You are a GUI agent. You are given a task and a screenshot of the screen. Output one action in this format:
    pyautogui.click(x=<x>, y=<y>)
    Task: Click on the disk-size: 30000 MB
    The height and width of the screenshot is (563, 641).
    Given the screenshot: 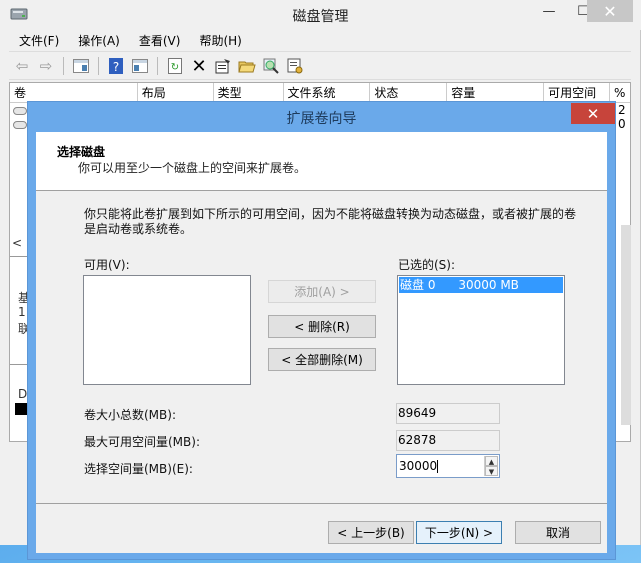 What is the action you would take?
    pyautogui.click(x=488, y=285)
    